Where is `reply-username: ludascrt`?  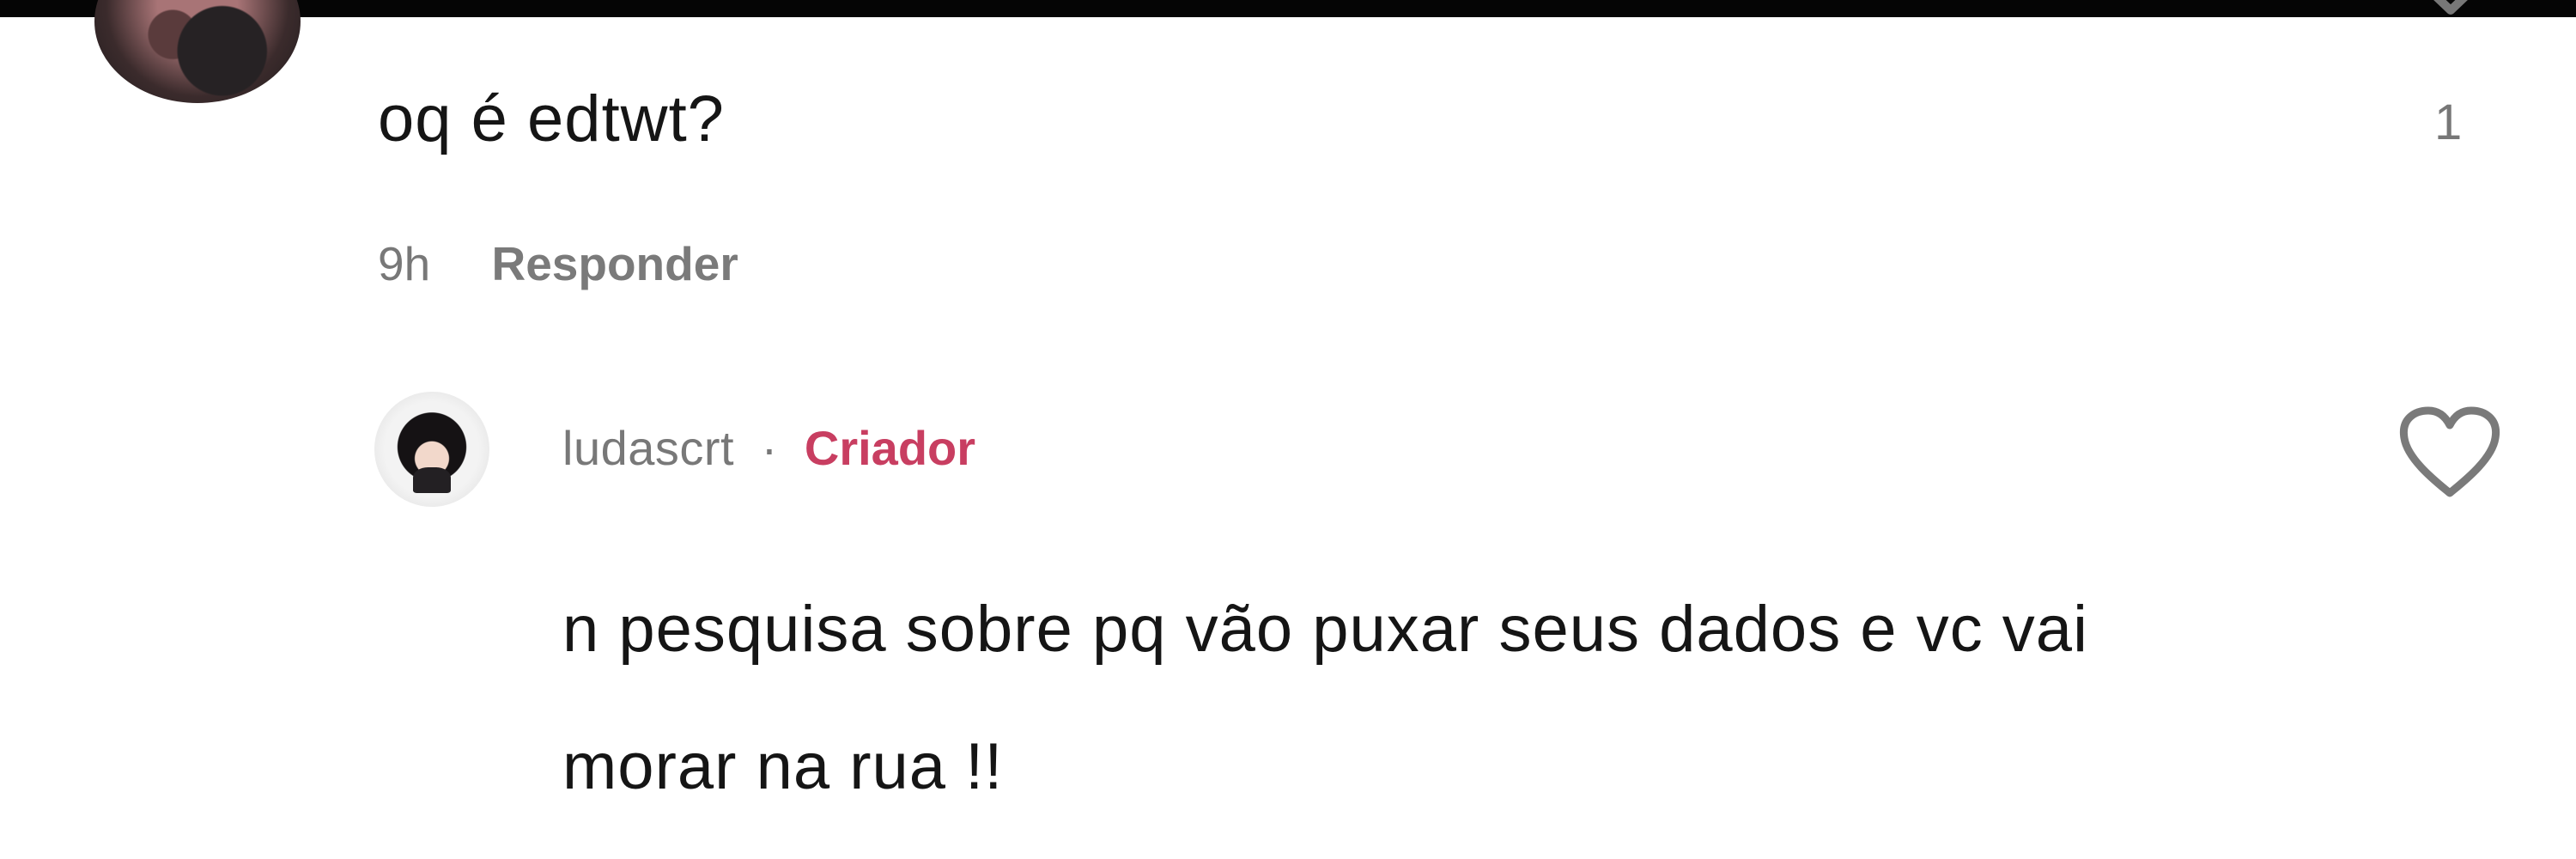
reply-username: ludascrt is located at coordinates (648, 448).